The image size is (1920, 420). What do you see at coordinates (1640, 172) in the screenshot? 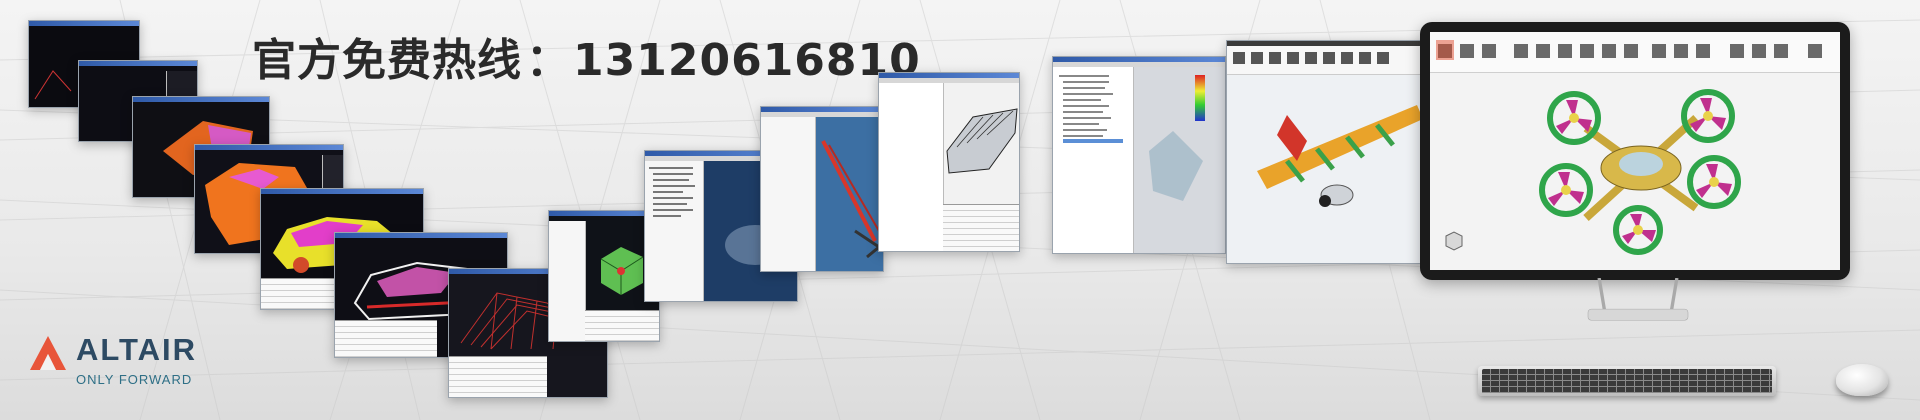
I see `drone-icon` at bounding box center [1640, 172].